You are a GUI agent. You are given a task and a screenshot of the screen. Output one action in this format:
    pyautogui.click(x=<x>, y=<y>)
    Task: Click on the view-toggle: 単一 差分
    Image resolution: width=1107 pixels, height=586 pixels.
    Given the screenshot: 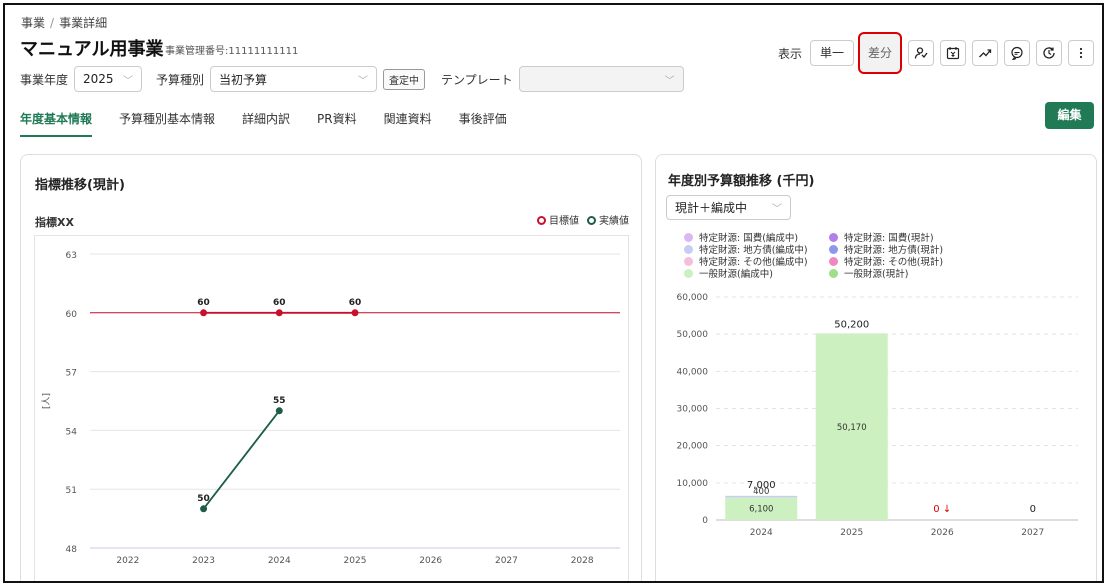 What is the action you would take?
    pyautogui.click(x=855, y=53)
    